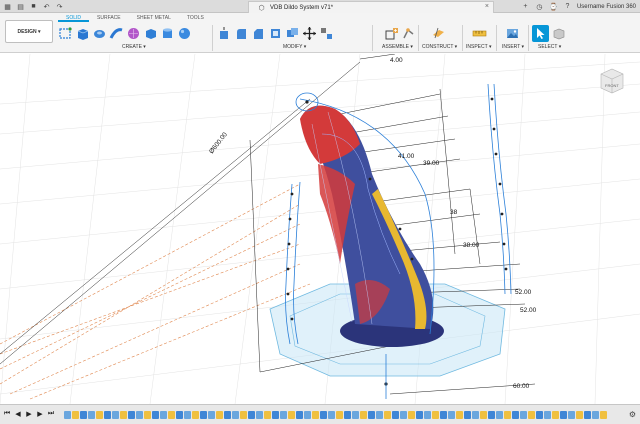 The height and width of the screenshot is (424, 640). Describe the element at coordinates (438, 33) in the screenshot. I see `offset-plane-icon` at that location.